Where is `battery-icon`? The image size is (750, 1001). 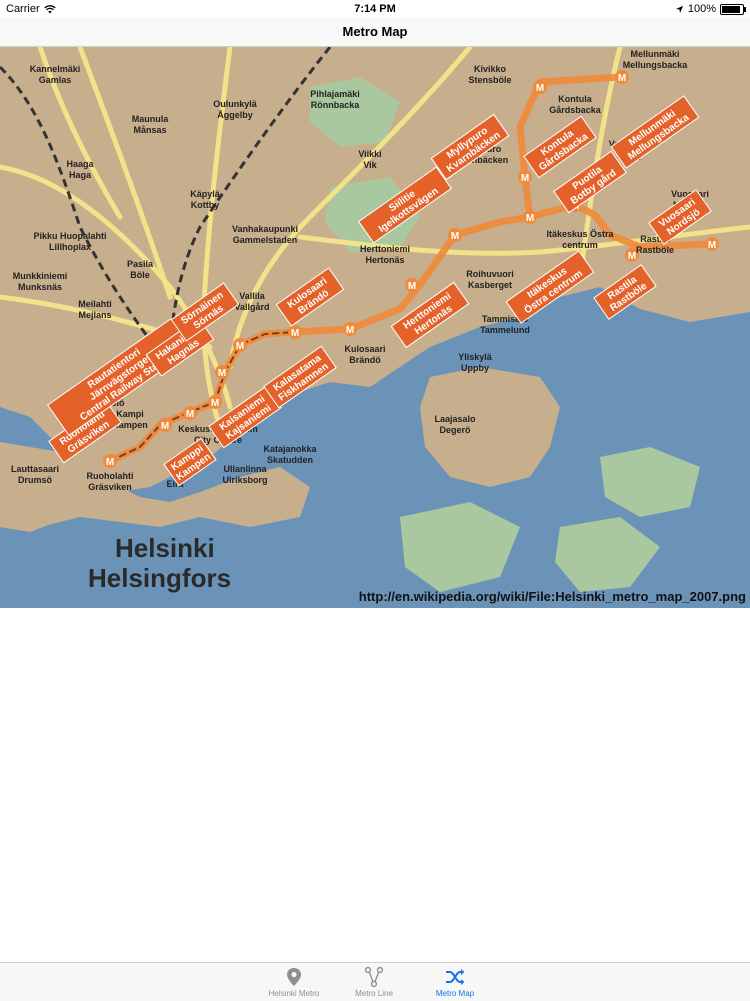
battery-icon is located at coordinates (733, 9).